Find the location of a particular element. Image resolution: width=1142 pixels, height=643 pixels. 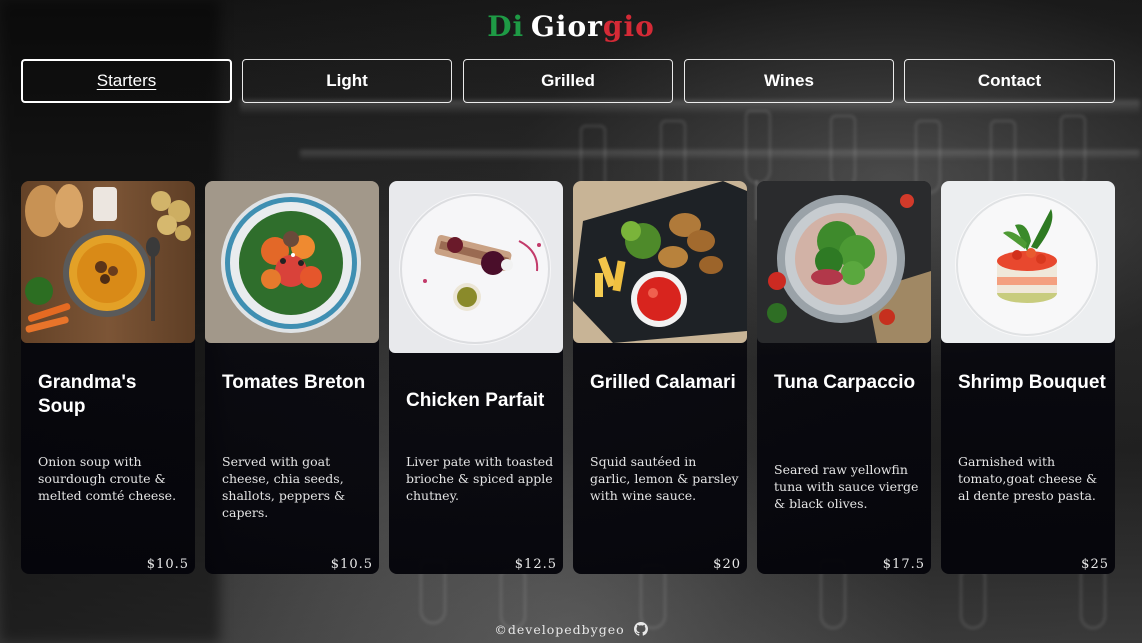

github-icon is located at coordinates (640, 630).